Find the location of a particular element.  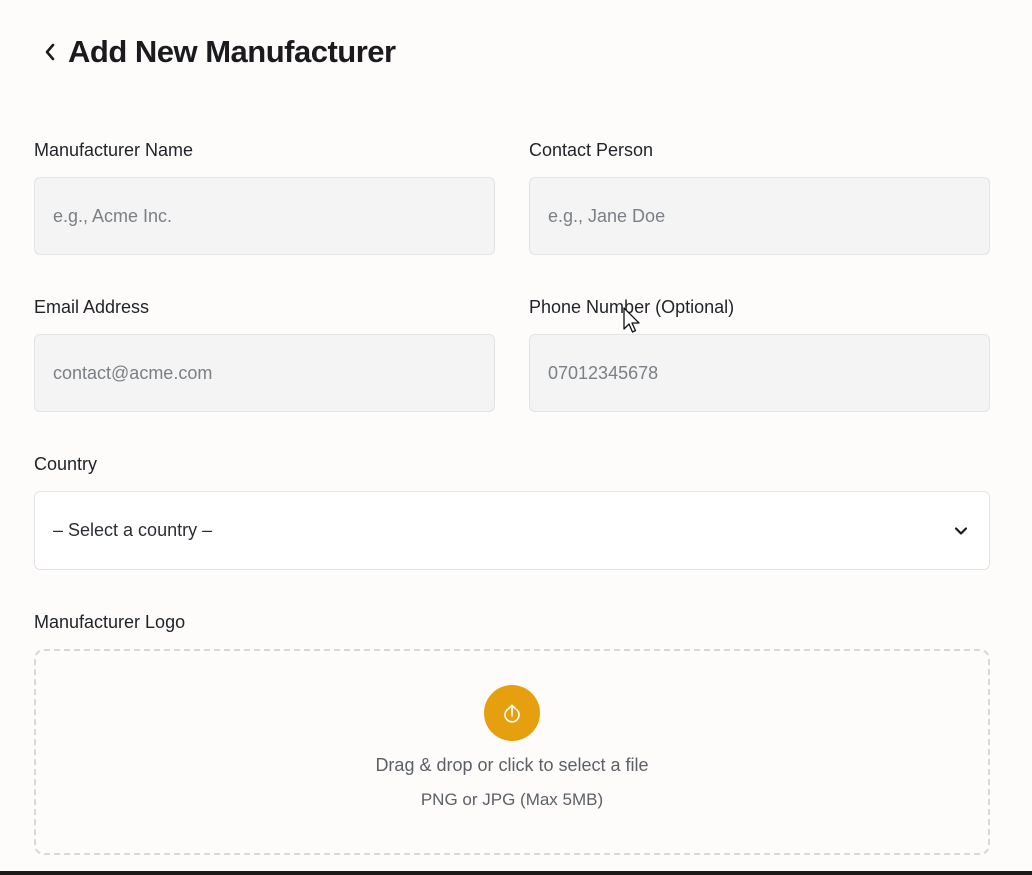

country-group: Country – Select a country – is located at coordinates (512, 511).